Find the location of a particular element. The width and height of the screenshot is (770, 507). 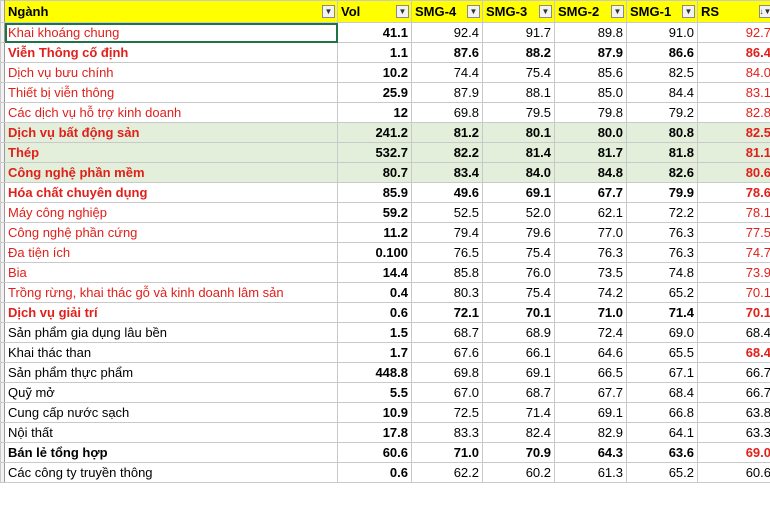

cell-smg2: 79.8 is located at coordinates (590, 112).